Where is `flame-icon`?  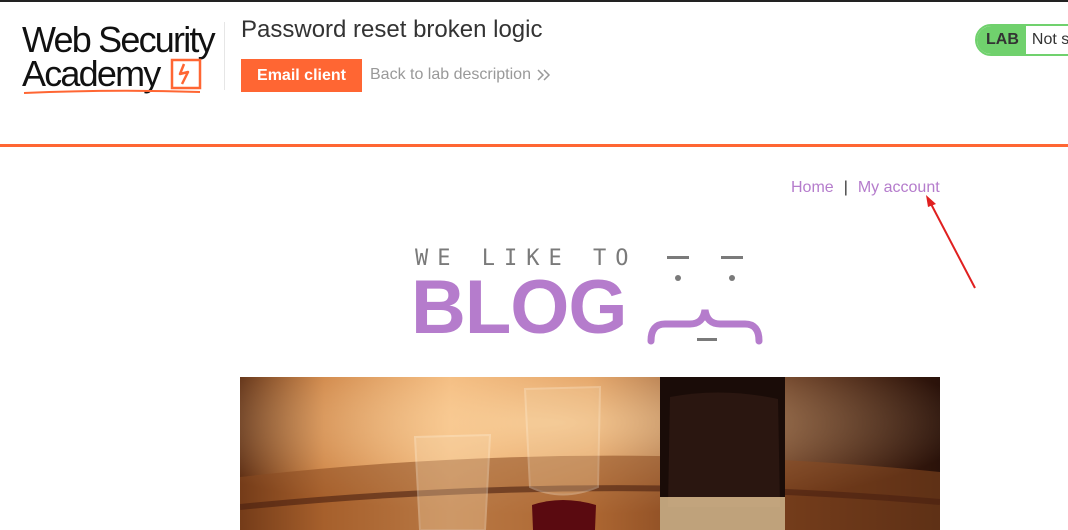
flame-icon is located at coordinates (186, 74).